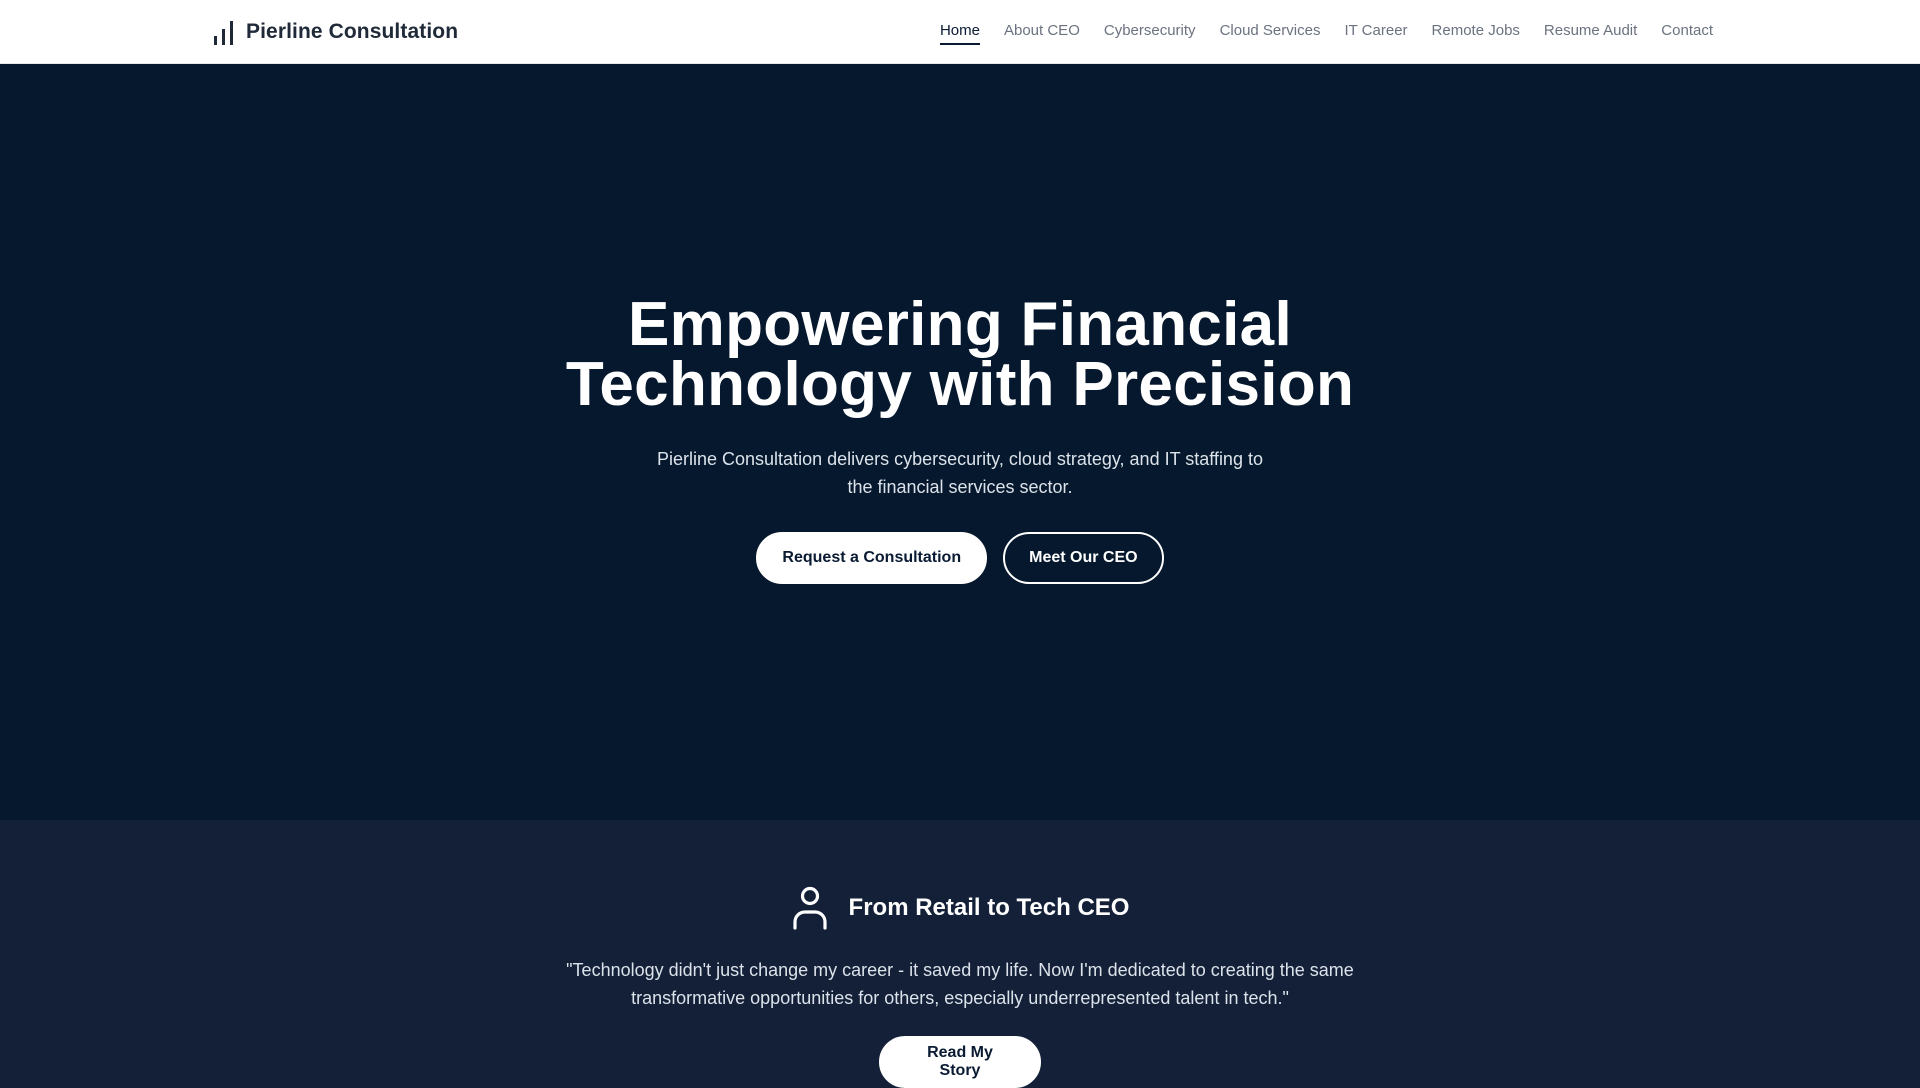  Describe the element at coordinates (960, 1062) in the screenshot. I see `read-my-story-button: Read My Story` at that location.